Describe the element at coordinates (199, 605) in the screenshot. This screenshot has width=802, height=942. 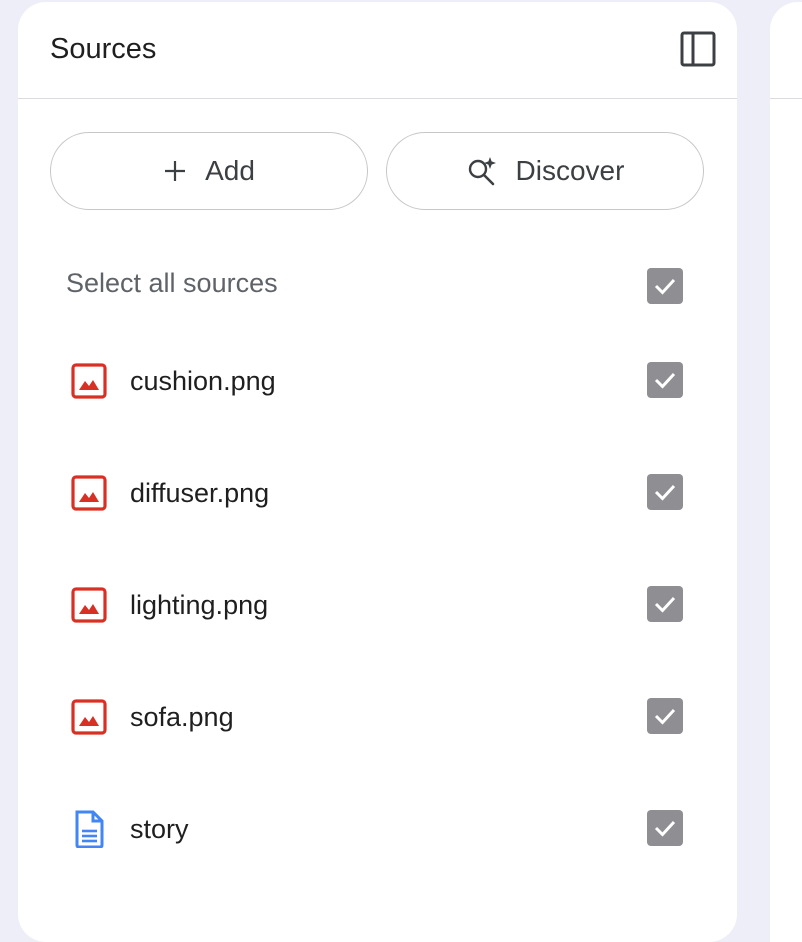
I see `source-name: lighting.png` at that location.